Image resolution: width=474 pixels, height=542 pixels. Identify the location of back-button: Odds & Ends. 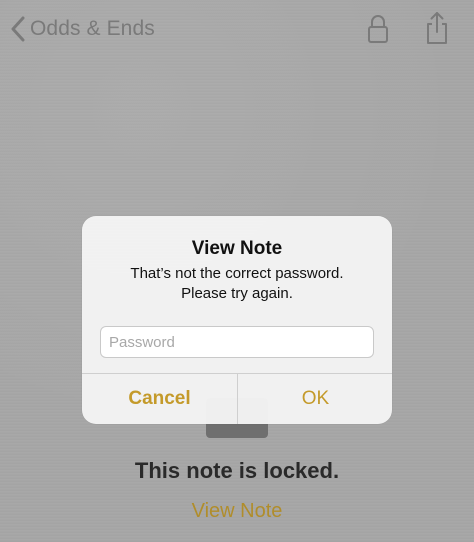
(82, 29).